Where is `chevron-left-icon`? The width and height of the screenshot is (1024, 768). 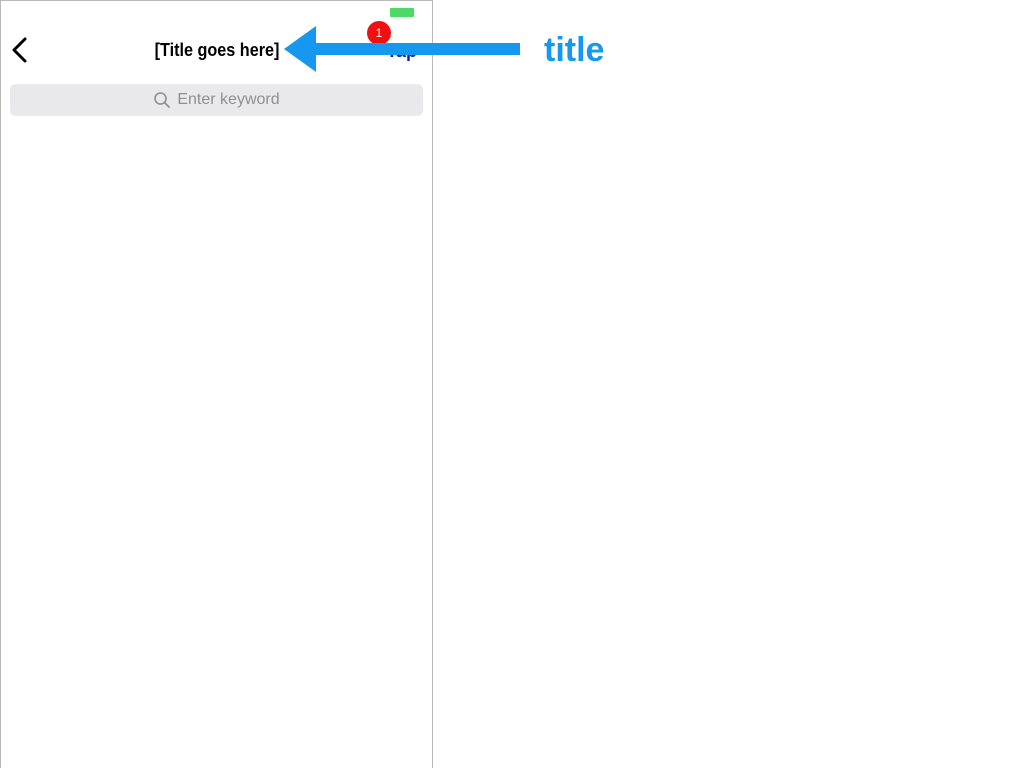 chevron-left-icon is located at coordinates (19, 50).